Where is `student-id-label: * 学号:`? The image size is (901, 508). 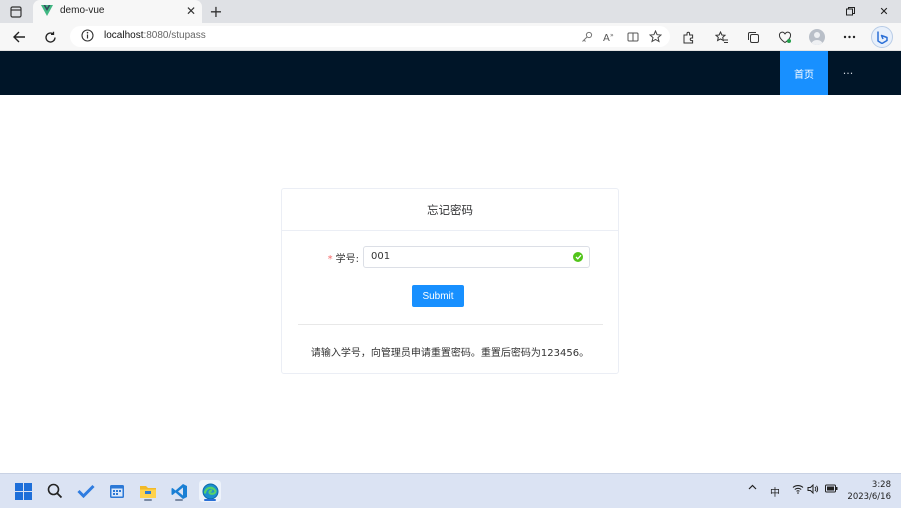
student-id-label: * 学号: is located at coordinates (335, 257).